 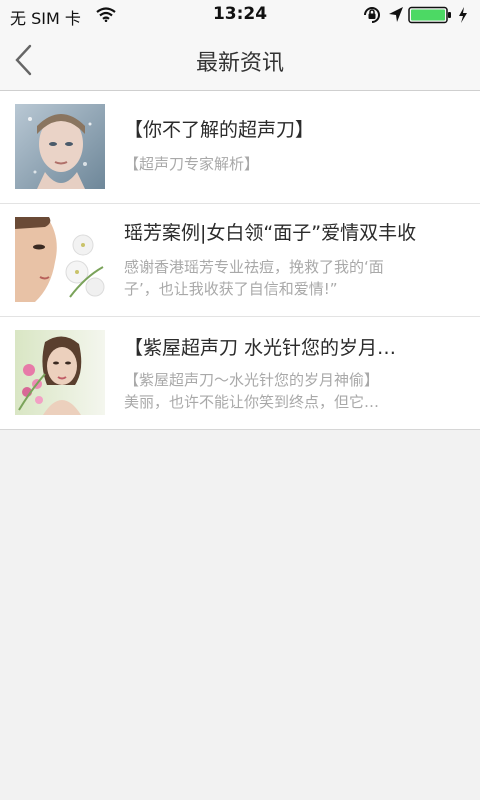 What do you see at coordinates (252, 380) in the screenshot?
I see `news-description-line: 【紫屋超声刀～水光针您的岁月神偷】` at bounding box center [252, 380].